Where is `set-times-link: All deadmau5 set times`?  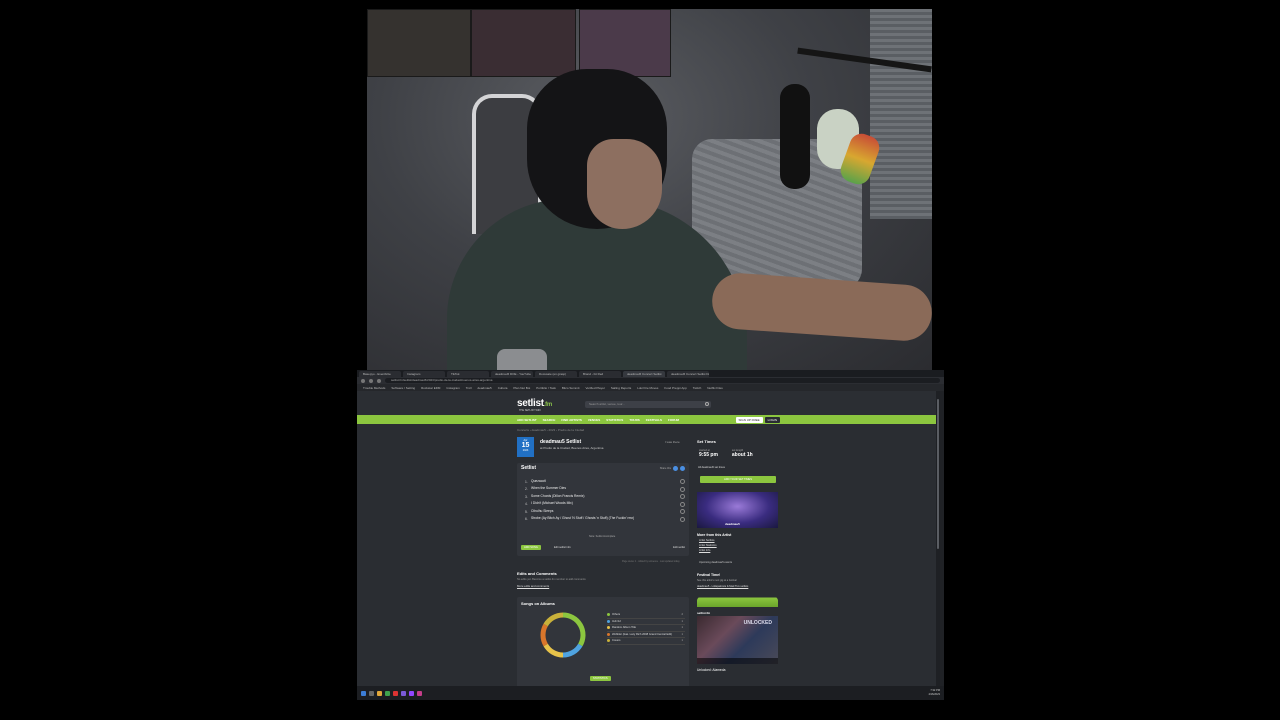
set-times-link: All deadmau5 set times is located at coordinates (711, 467).